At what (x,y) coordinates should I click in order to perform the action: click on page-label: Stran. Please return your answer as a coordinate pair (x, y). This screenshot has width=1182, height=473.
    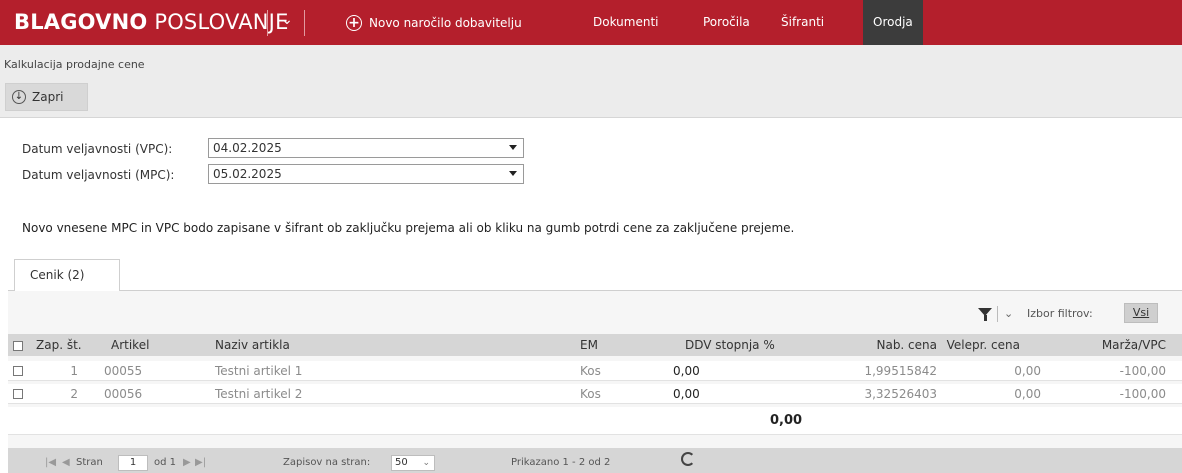
    Looking at the image, I should click on (89, 462).